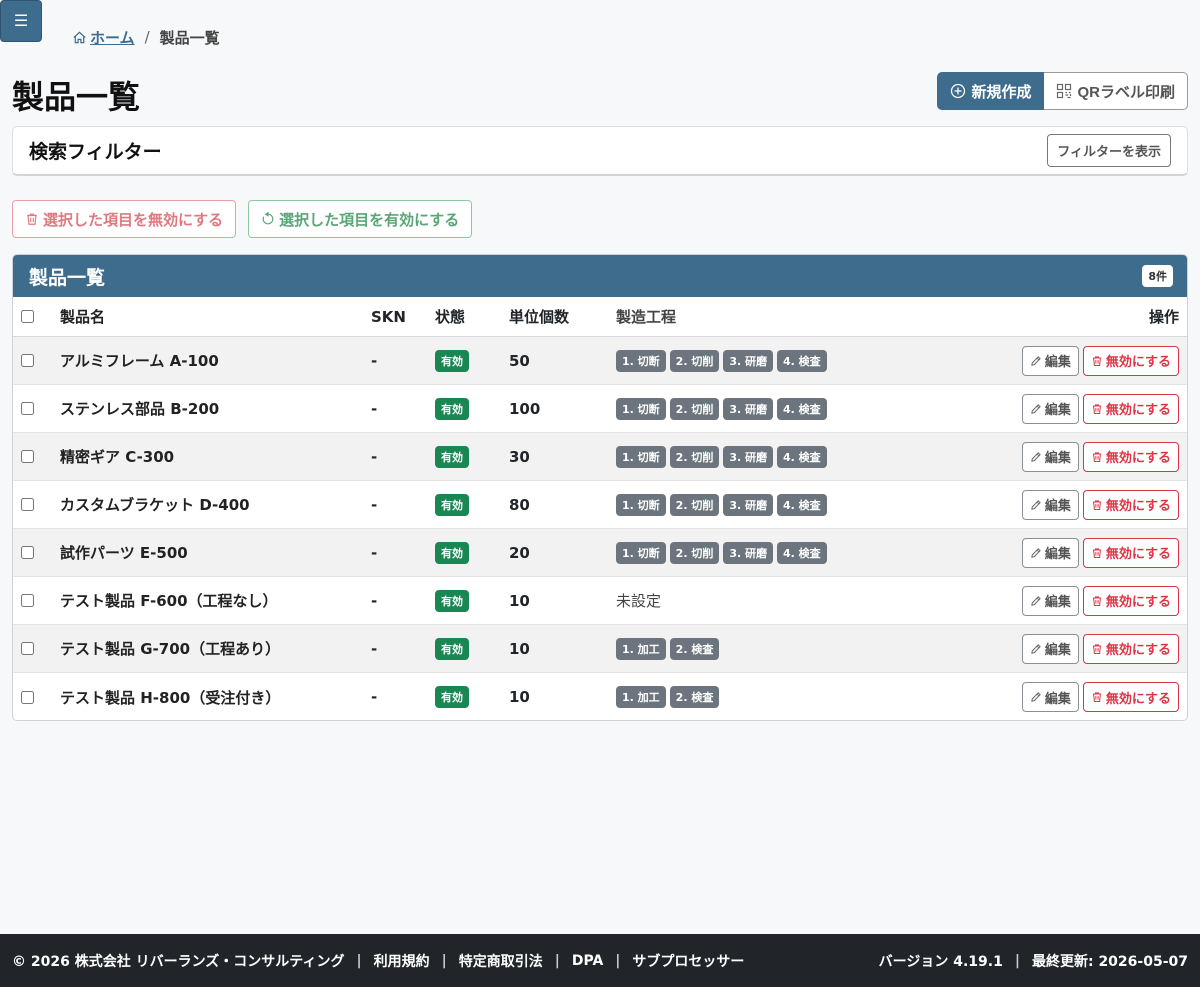 Image resolution: width=1200 pixels, height=987 pixels. What do you see at coordinates (519, 504) in the screenshot?
I see `unit-quantity: 80` at bounding box center [519, 504].